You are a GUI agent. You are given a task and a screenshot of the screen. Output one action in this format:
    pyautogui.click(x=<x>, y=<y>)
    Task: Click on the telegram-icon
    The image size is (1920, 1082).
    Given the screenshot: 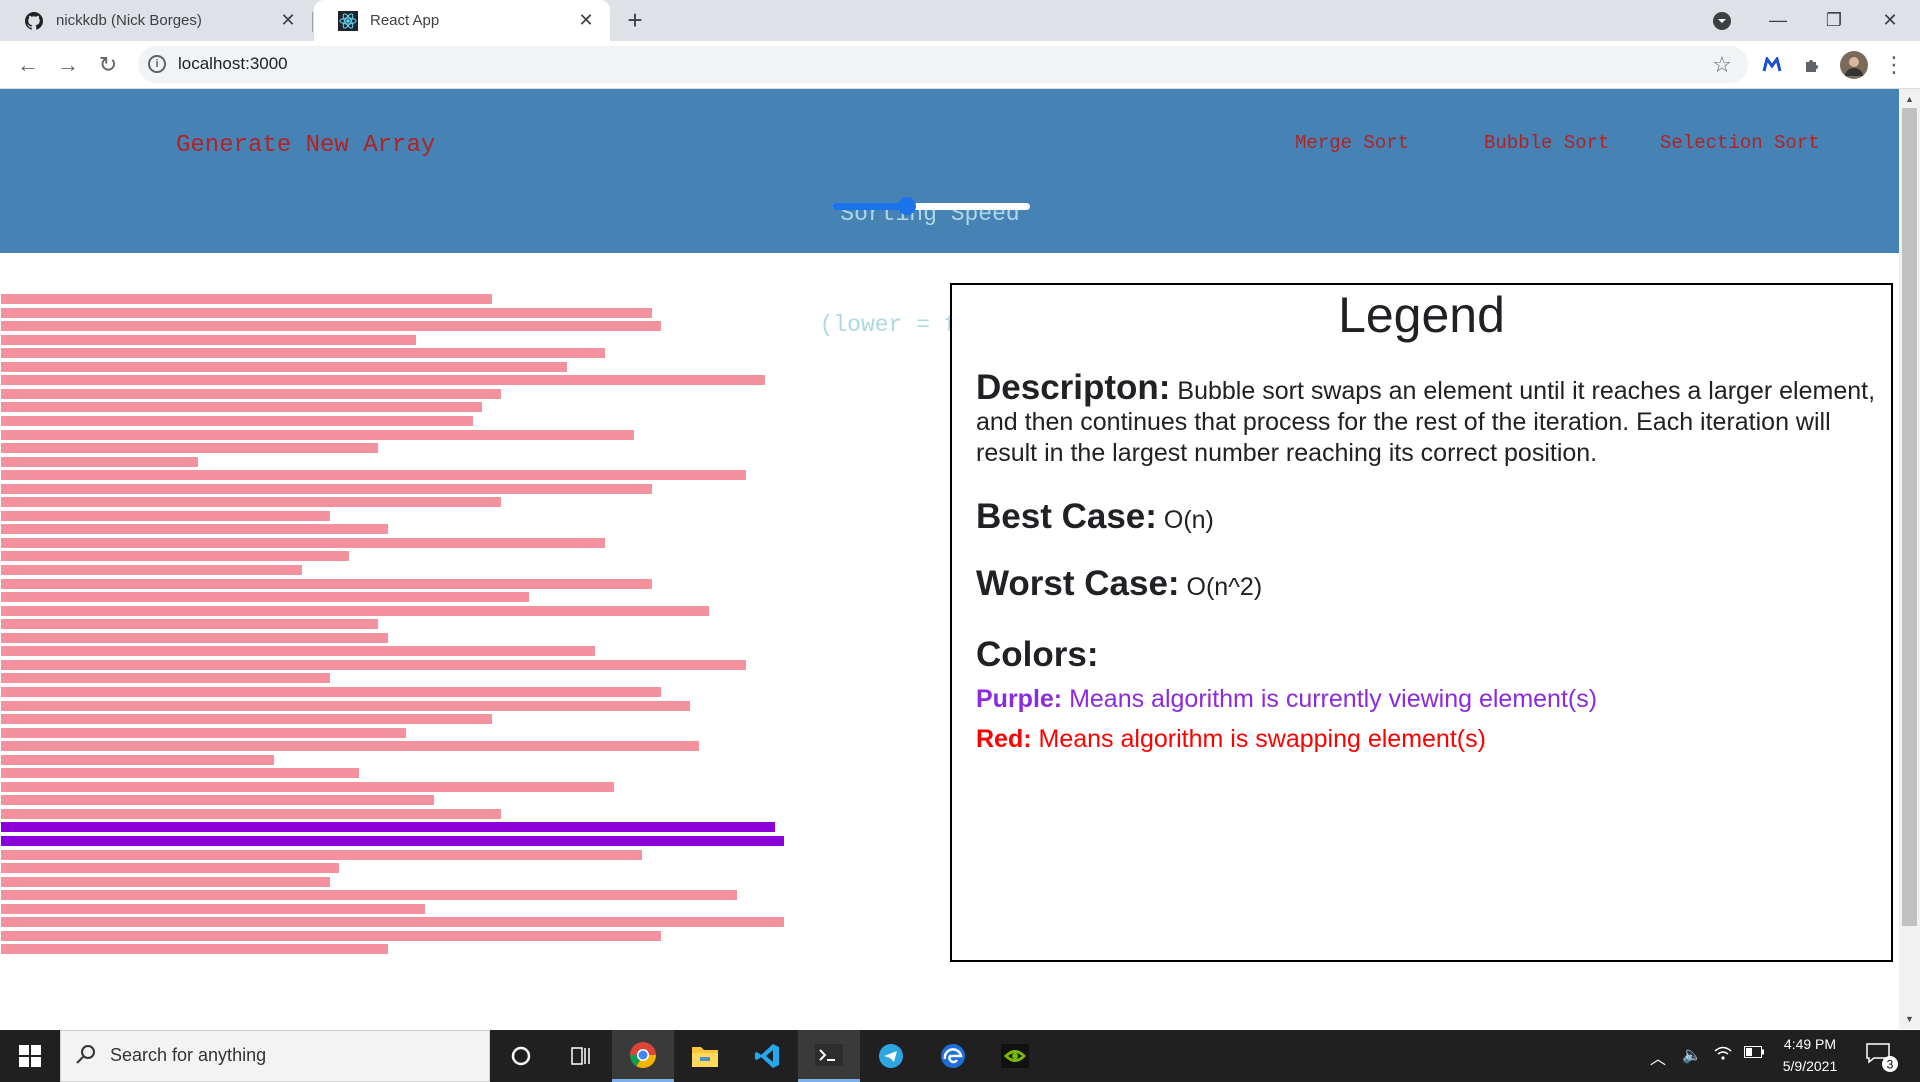 What is the action you would take?
    pyautogui.click(x=891, y=1056)
    